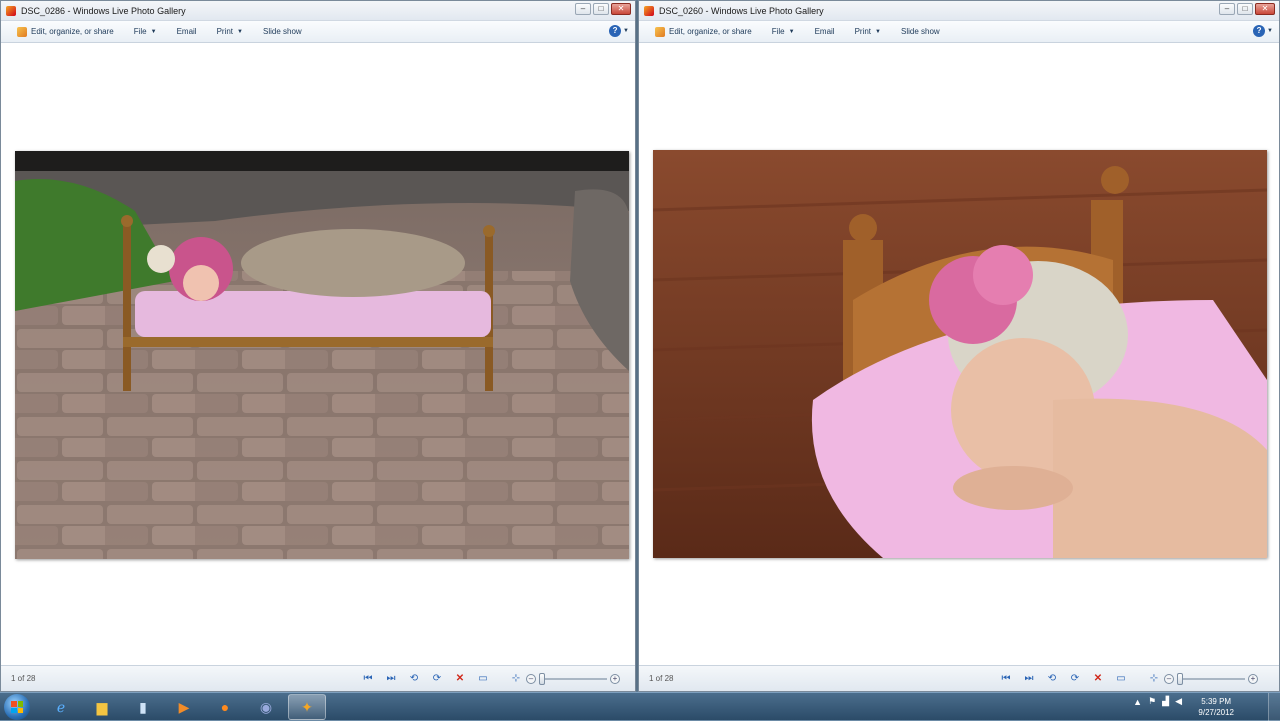 Image resolution: width=1280 pixels, height=721 pixels. I want to click on network-icon: ▟, so click(1165, 701).